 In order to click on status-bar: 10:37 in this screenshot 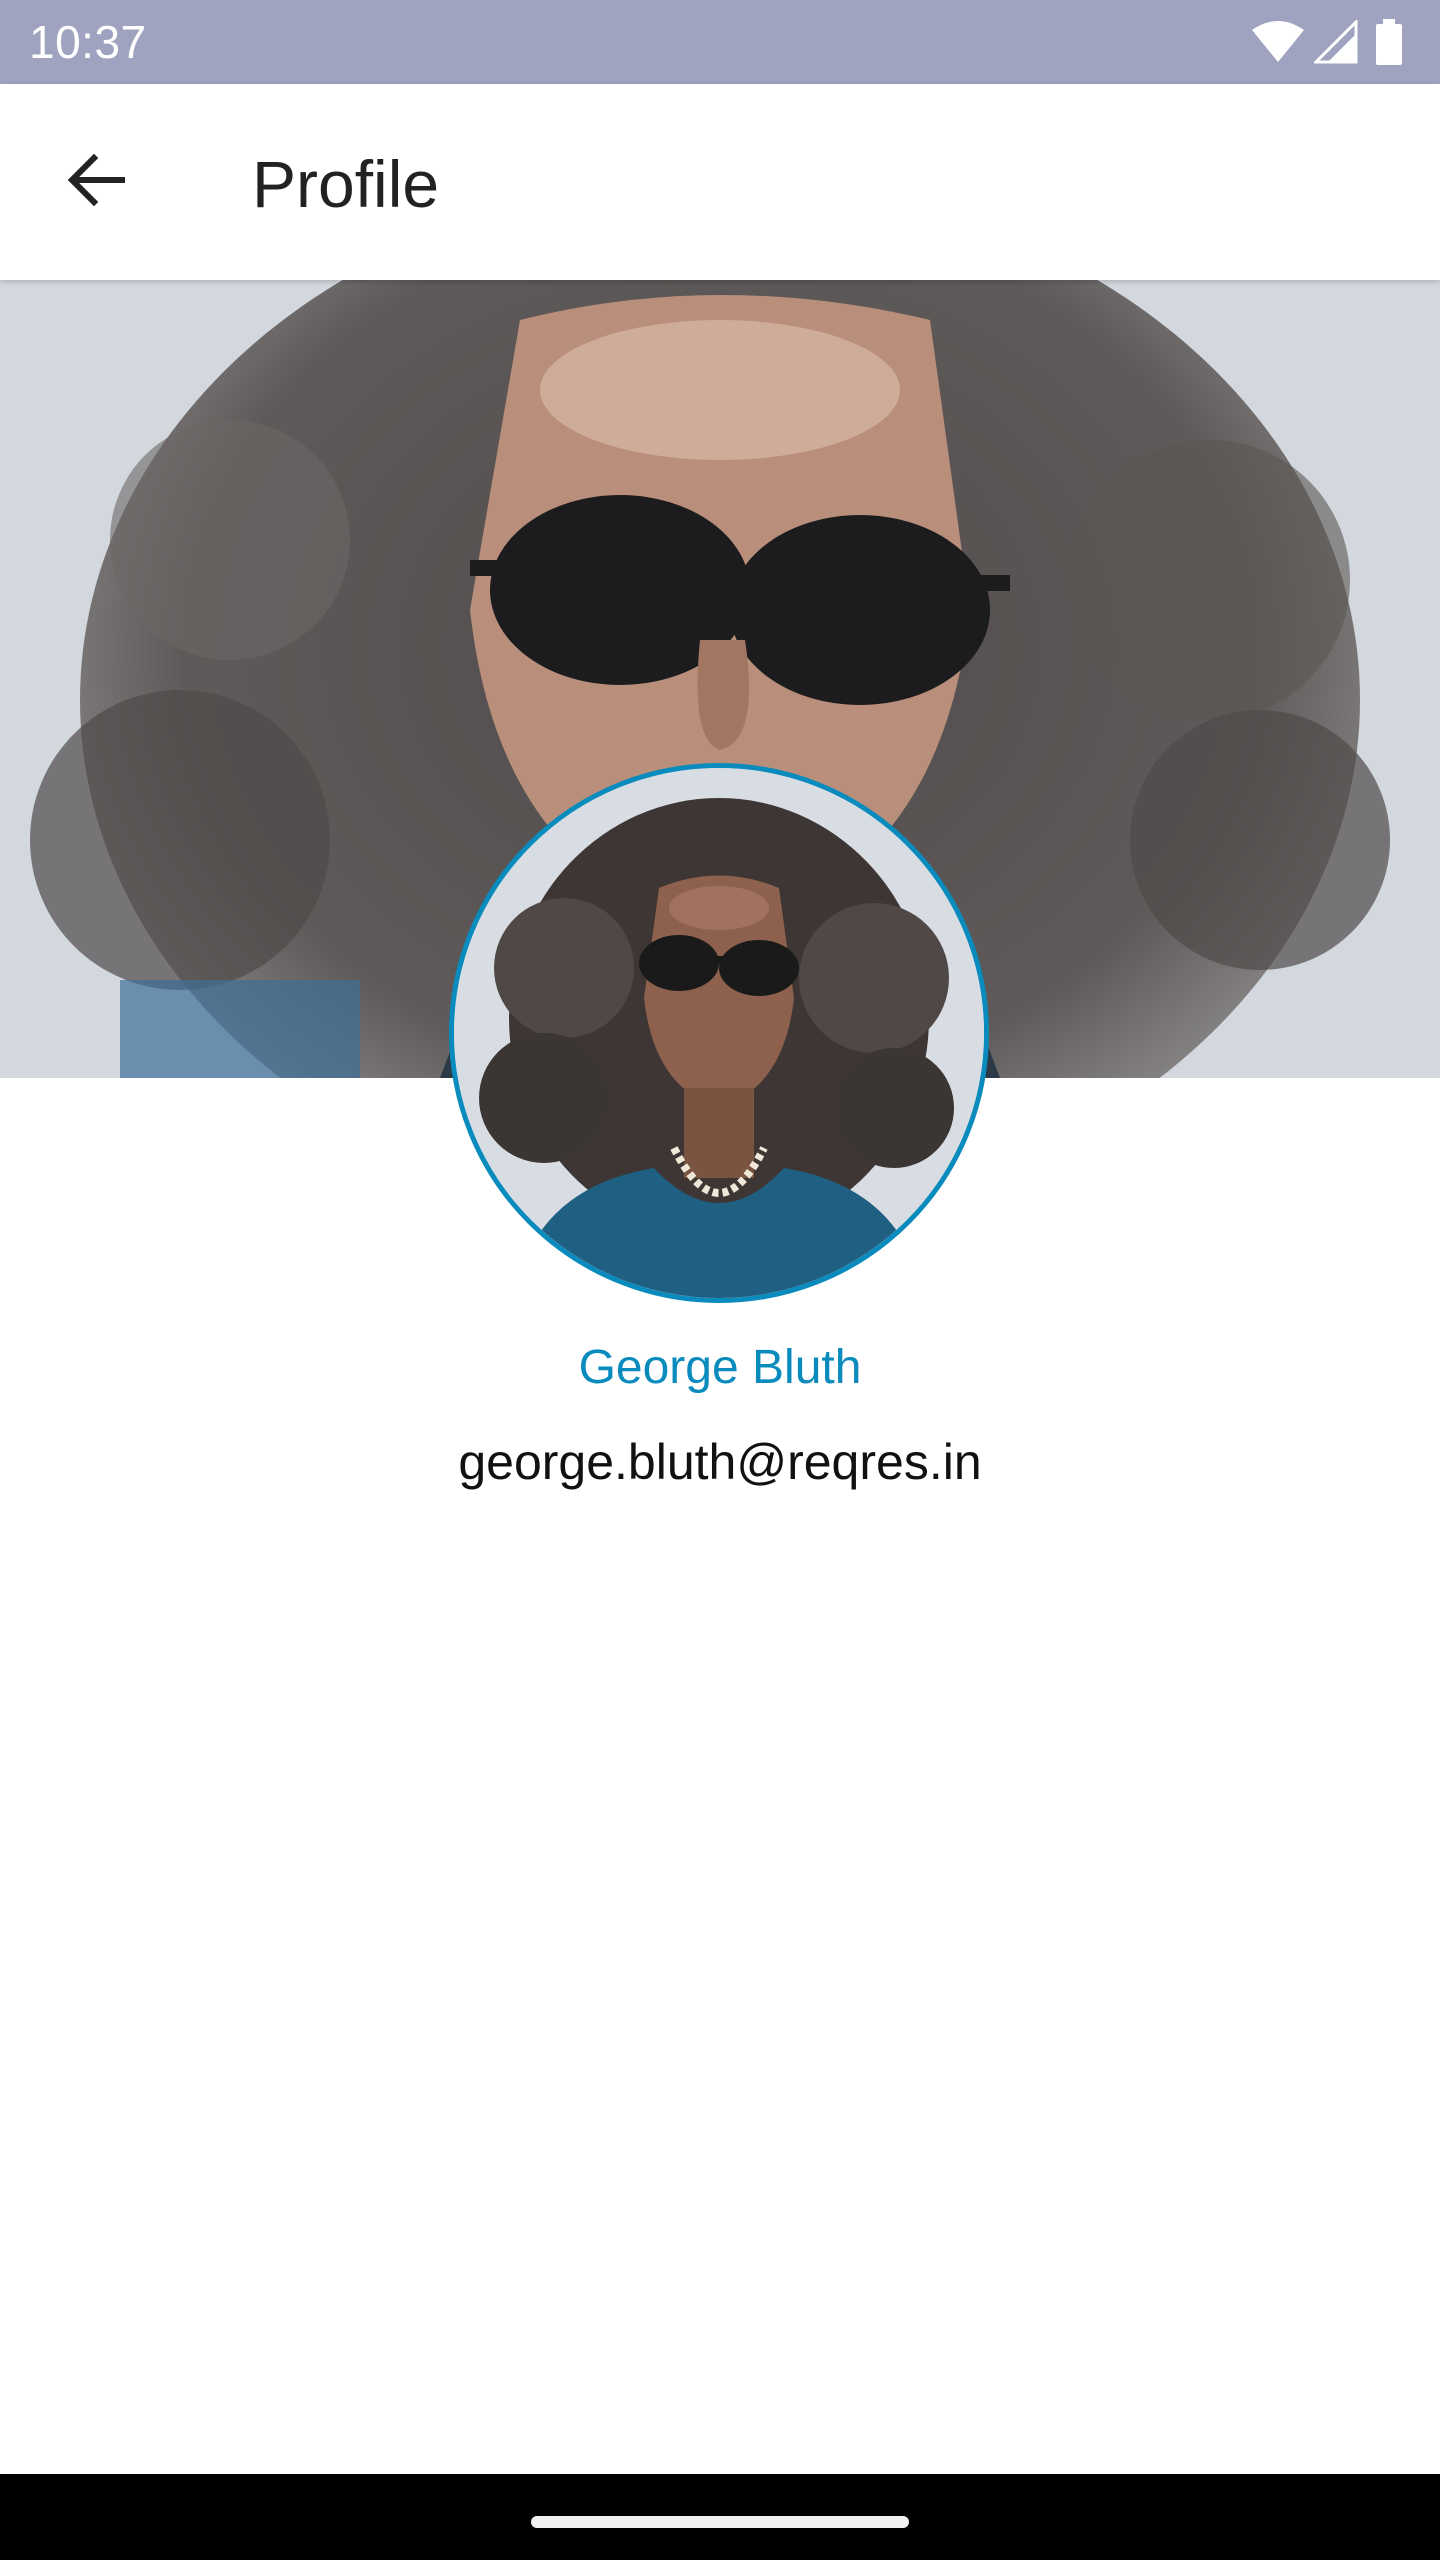, I will do `click(720, 42)`.